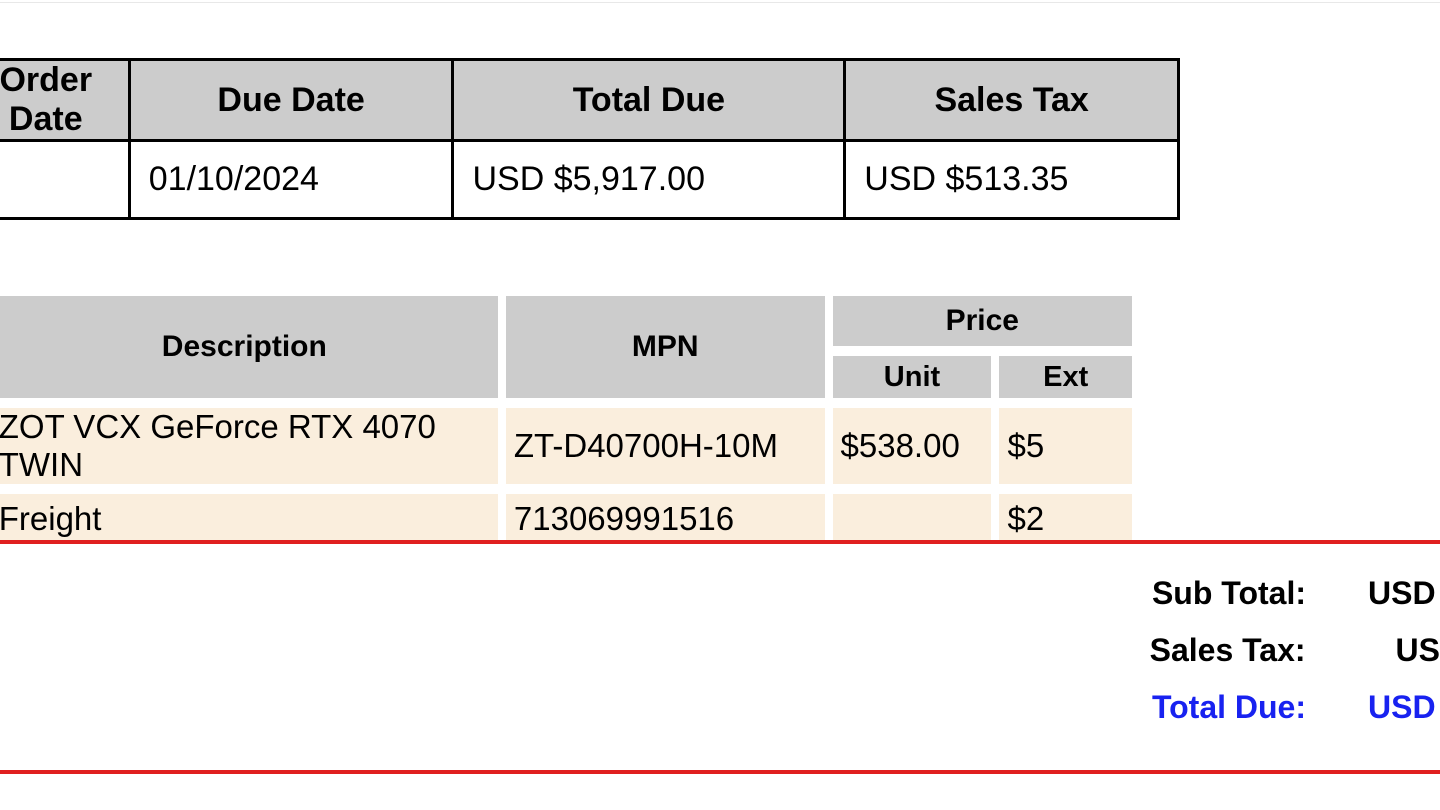 The height and width of the screenshot is (810, 1440). I want to click on totals-row-sub-total: Sub Total: USD, so click(720, 603).